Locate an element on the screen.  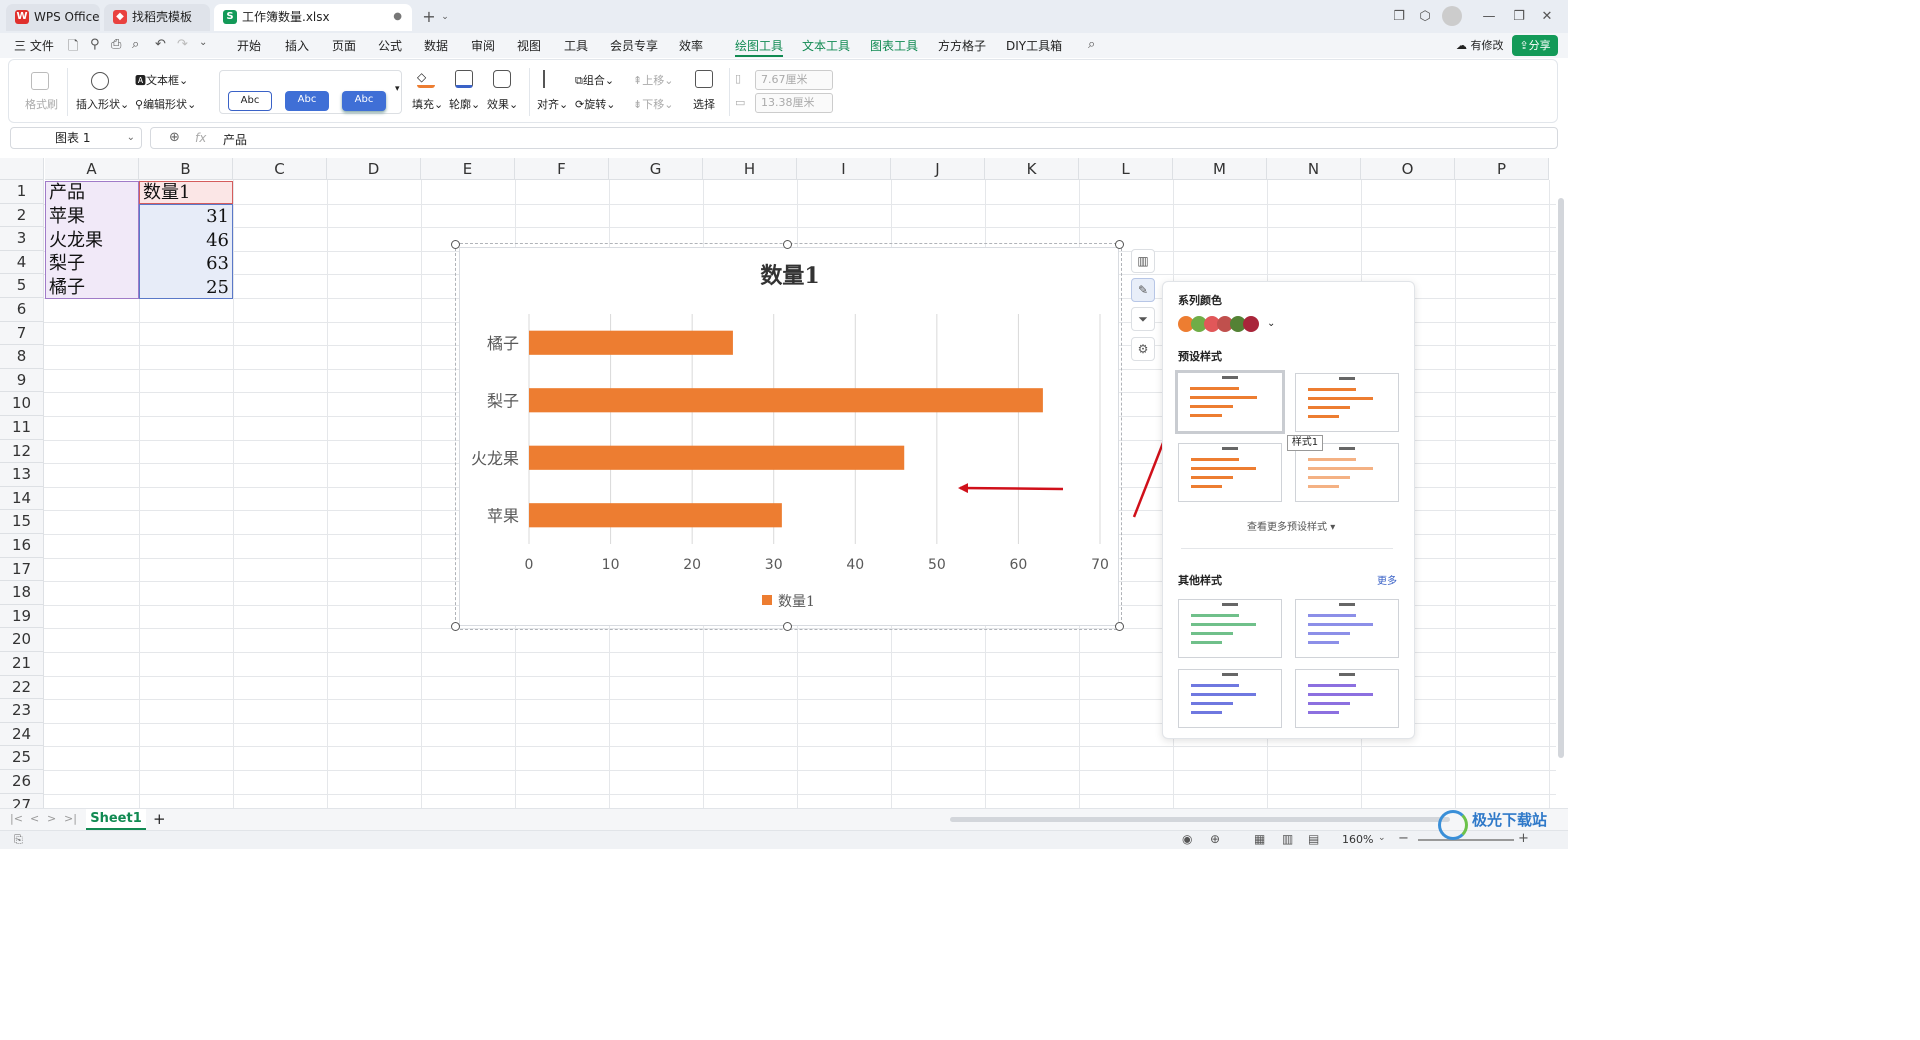
triangle-down-icon: ▾ is located at coordinates (1333, 527).